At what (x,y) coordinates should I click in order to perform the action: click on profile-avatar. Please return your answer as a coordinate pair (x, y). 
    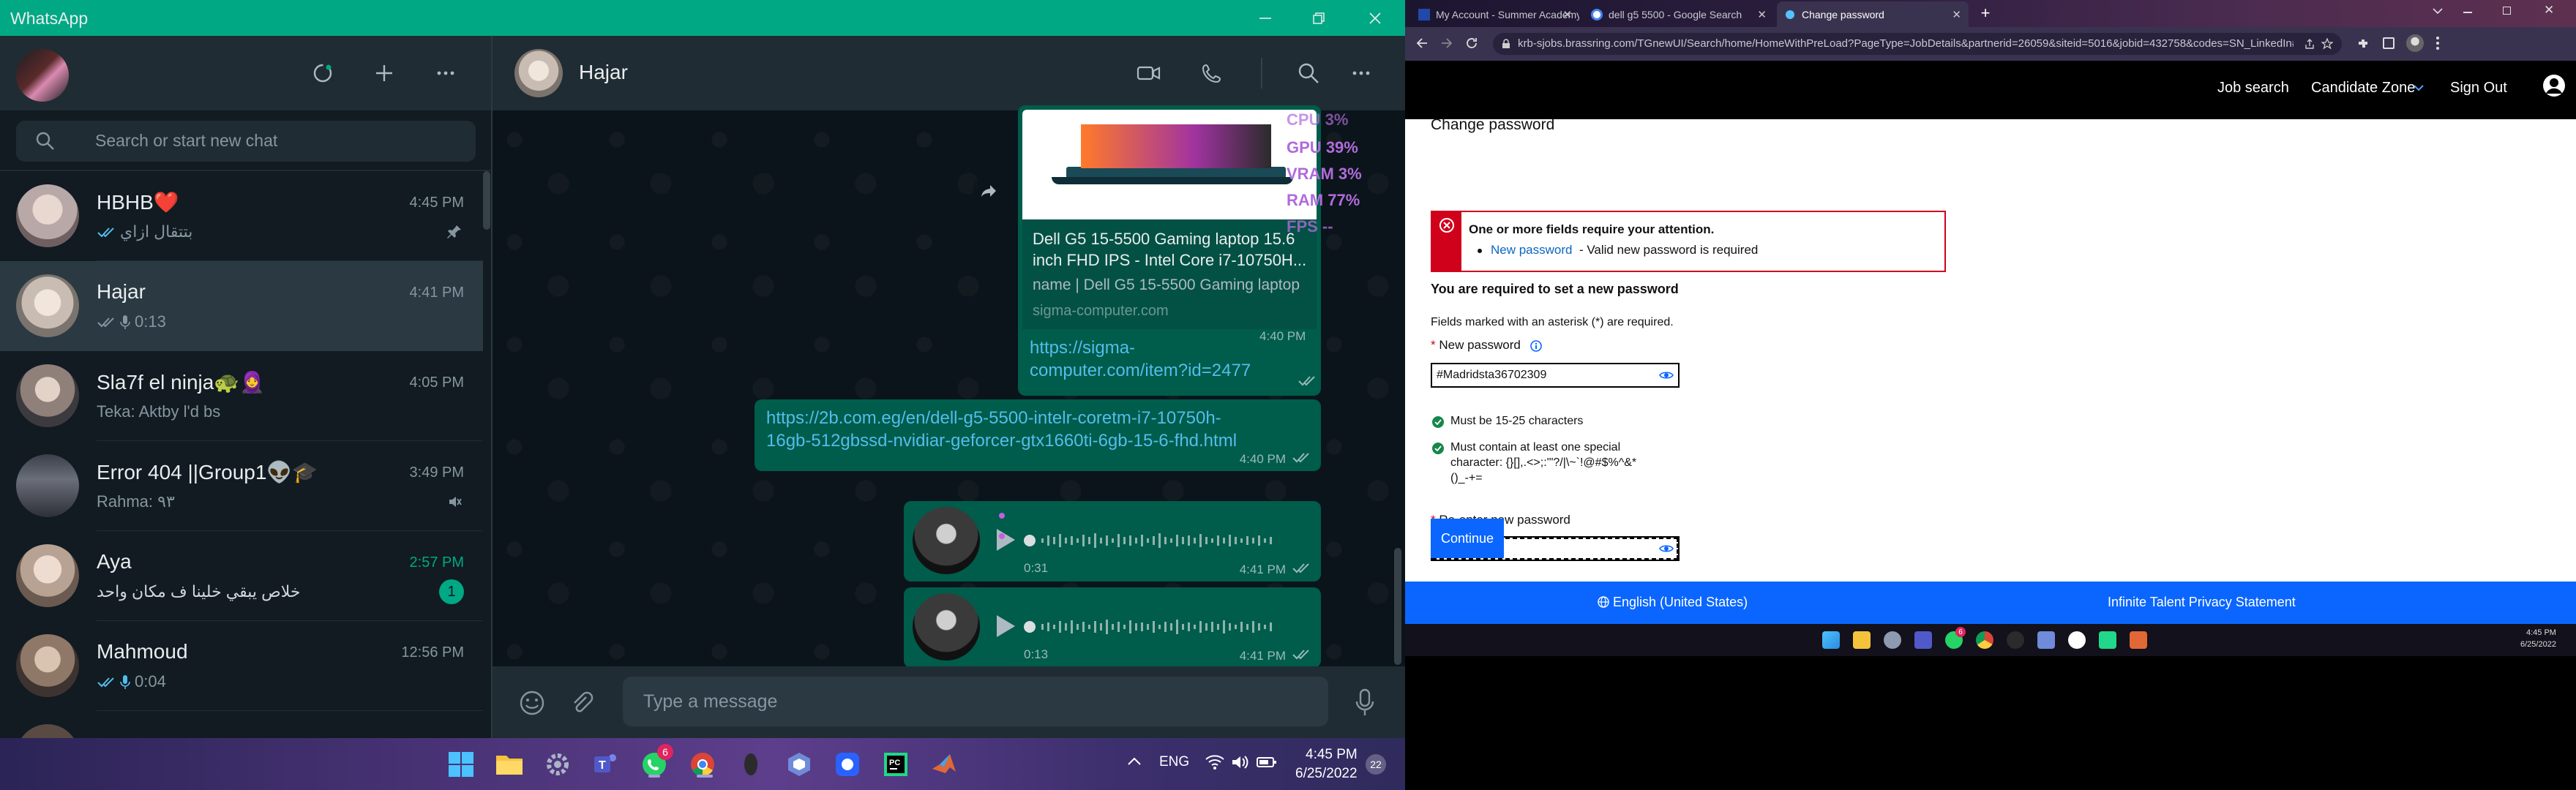
    Looking at the image, I should click on (2415, 43).